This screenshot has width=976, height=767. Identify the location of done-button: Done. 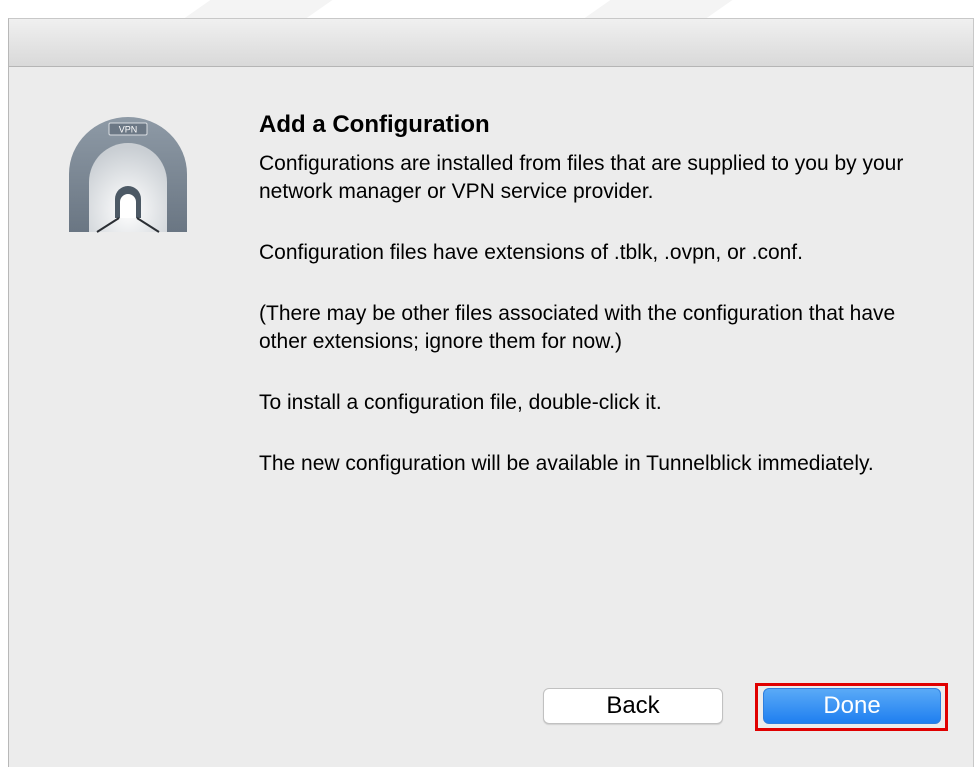
(852, 706).